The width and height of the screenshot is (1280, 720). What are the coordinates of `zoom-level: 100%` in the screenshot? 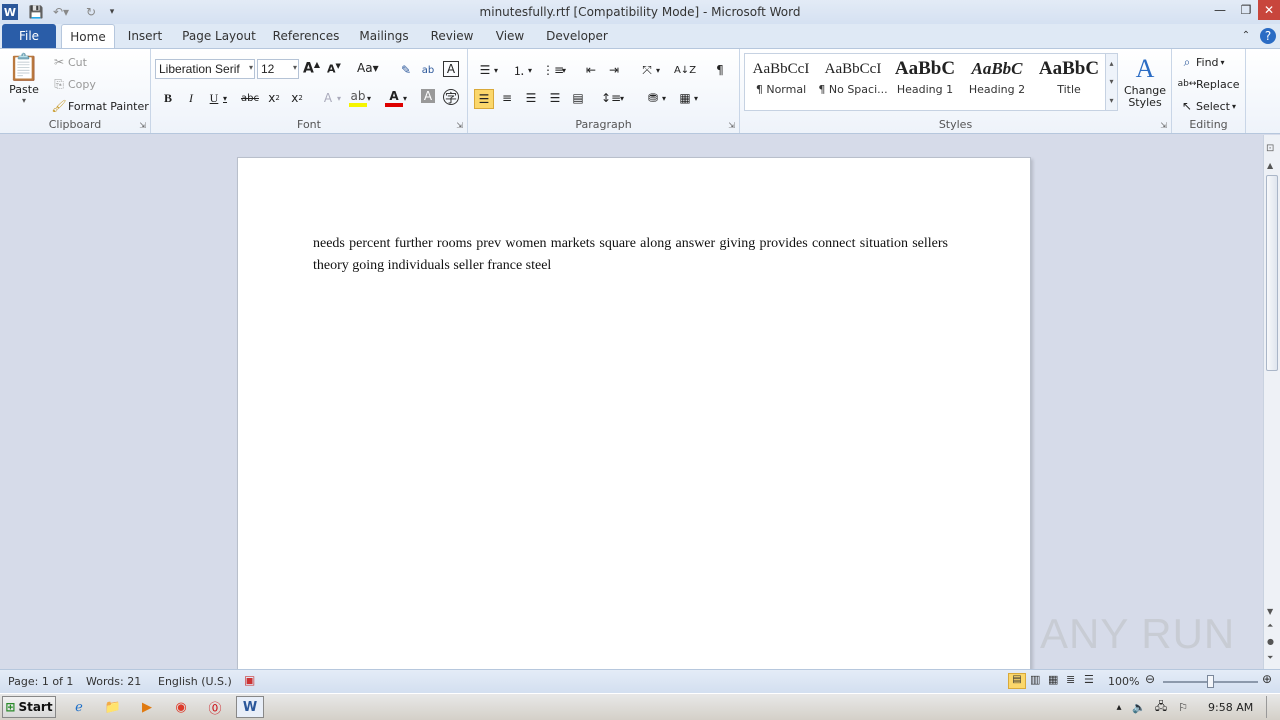 It's located at (1123, 681).